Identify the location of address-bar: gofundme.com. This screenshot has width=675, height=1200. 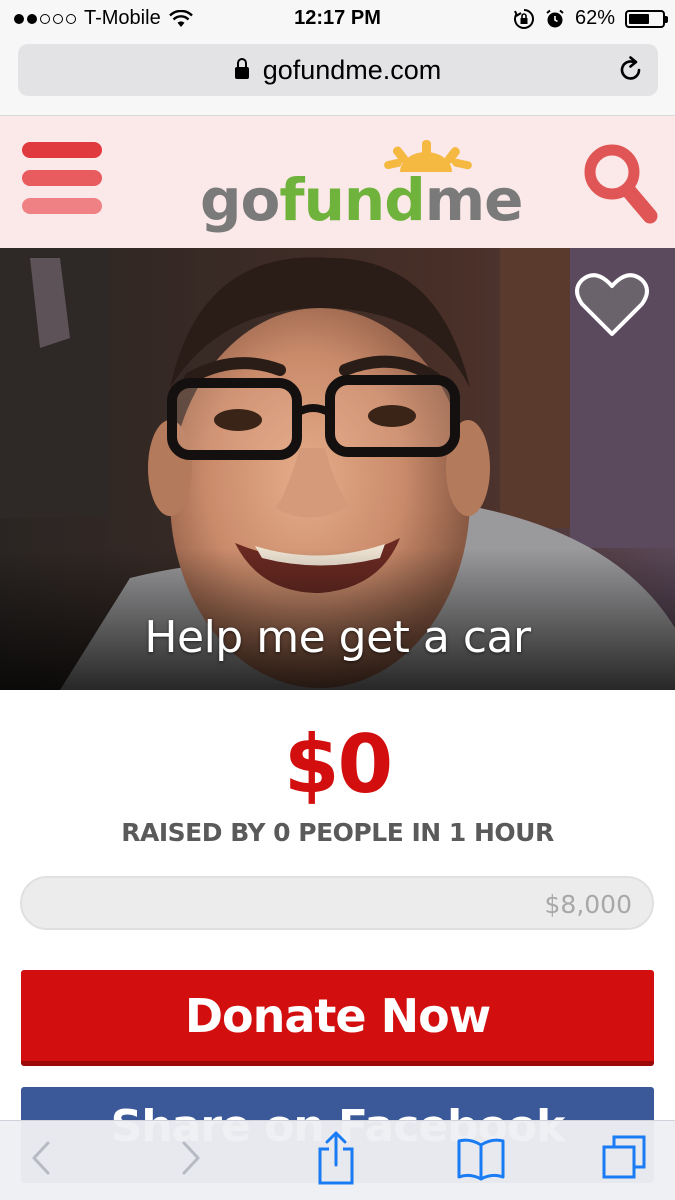
(338, 70).